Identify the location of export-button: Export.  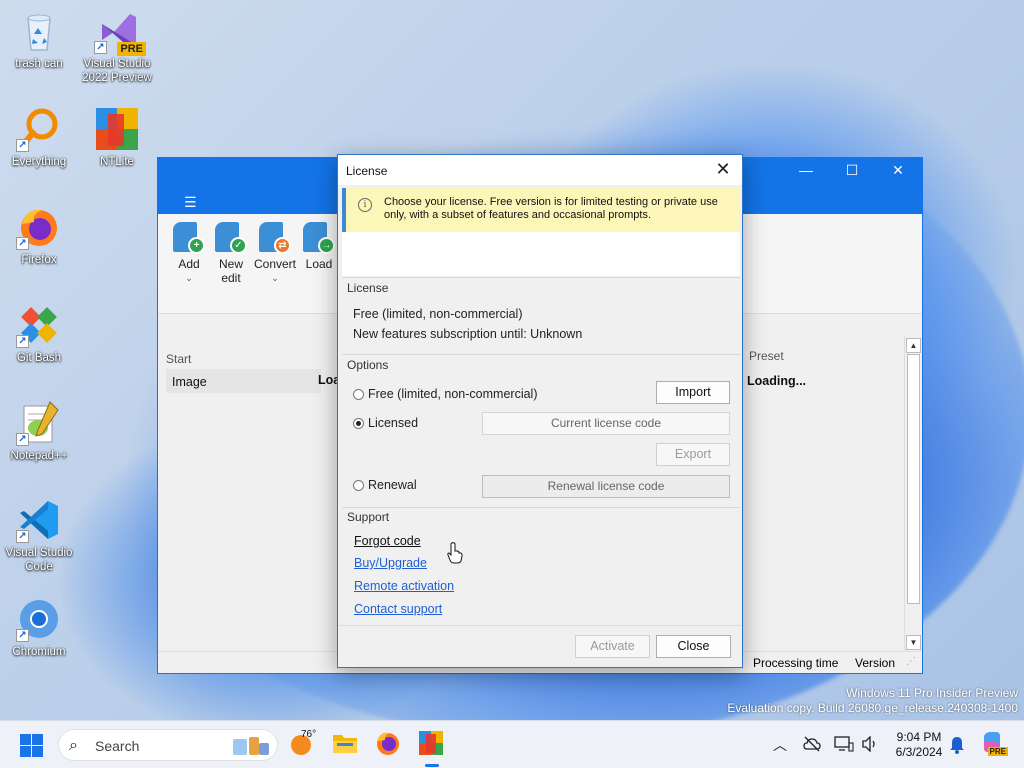
(693, 454).